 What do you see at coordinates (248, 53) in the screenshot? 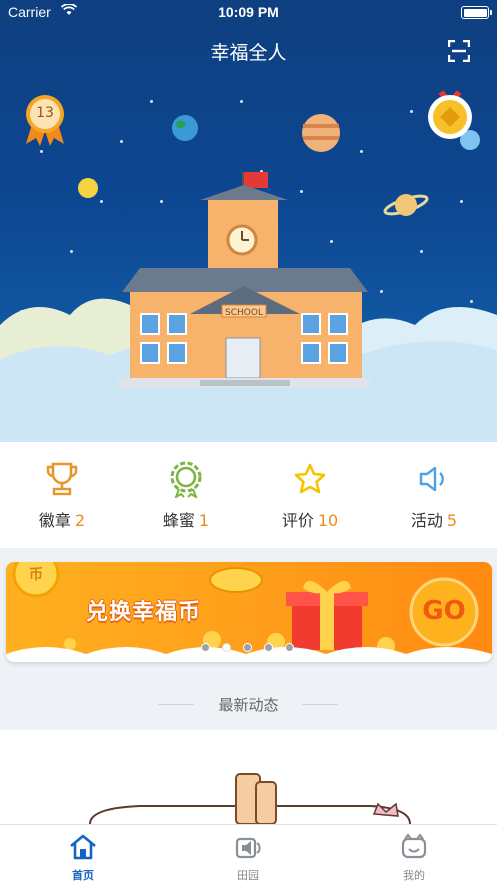
I see `page-title: 幸福全人` at bounding box center [248, 53].